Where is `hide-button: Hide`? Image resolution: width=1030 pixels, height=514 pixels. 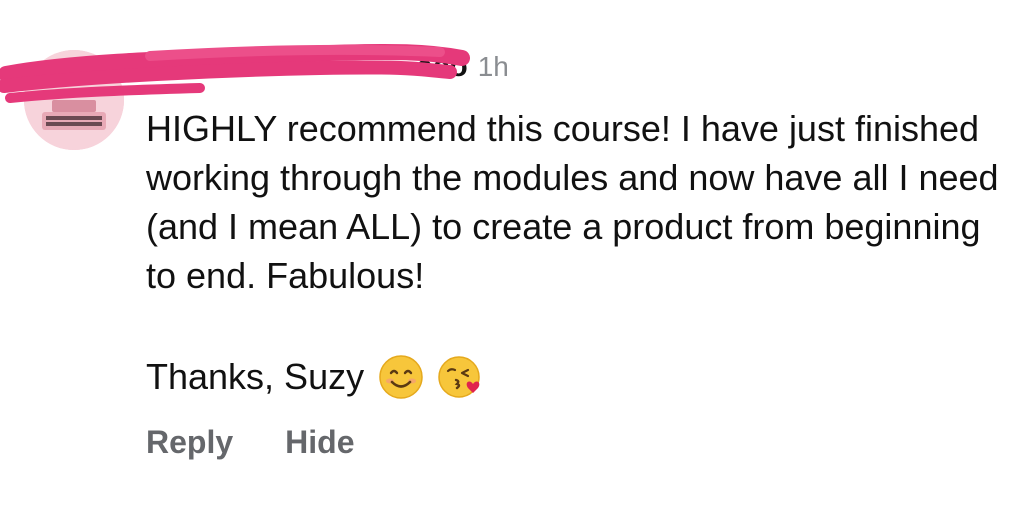
hide-button: Hide is located at coordinates (319, 442).